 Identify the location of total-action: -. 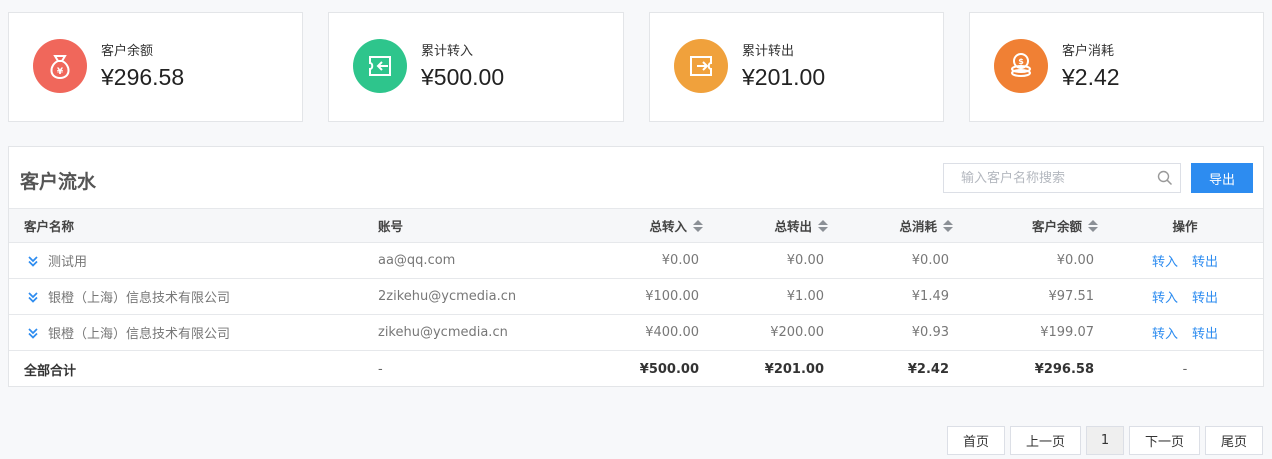
(1185, 369).